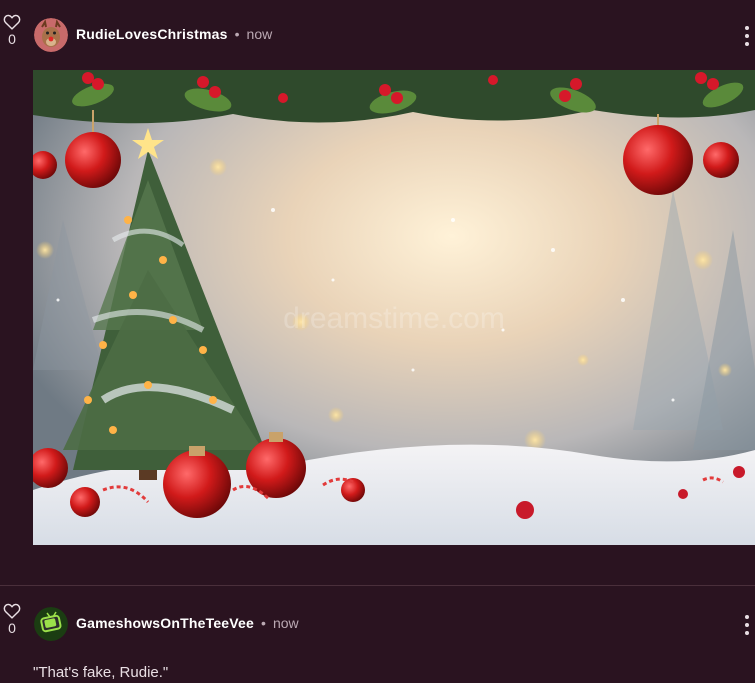 This screenshot has width=755, height=683. I want to click on tv-avatar-icon, so click(51, 624).